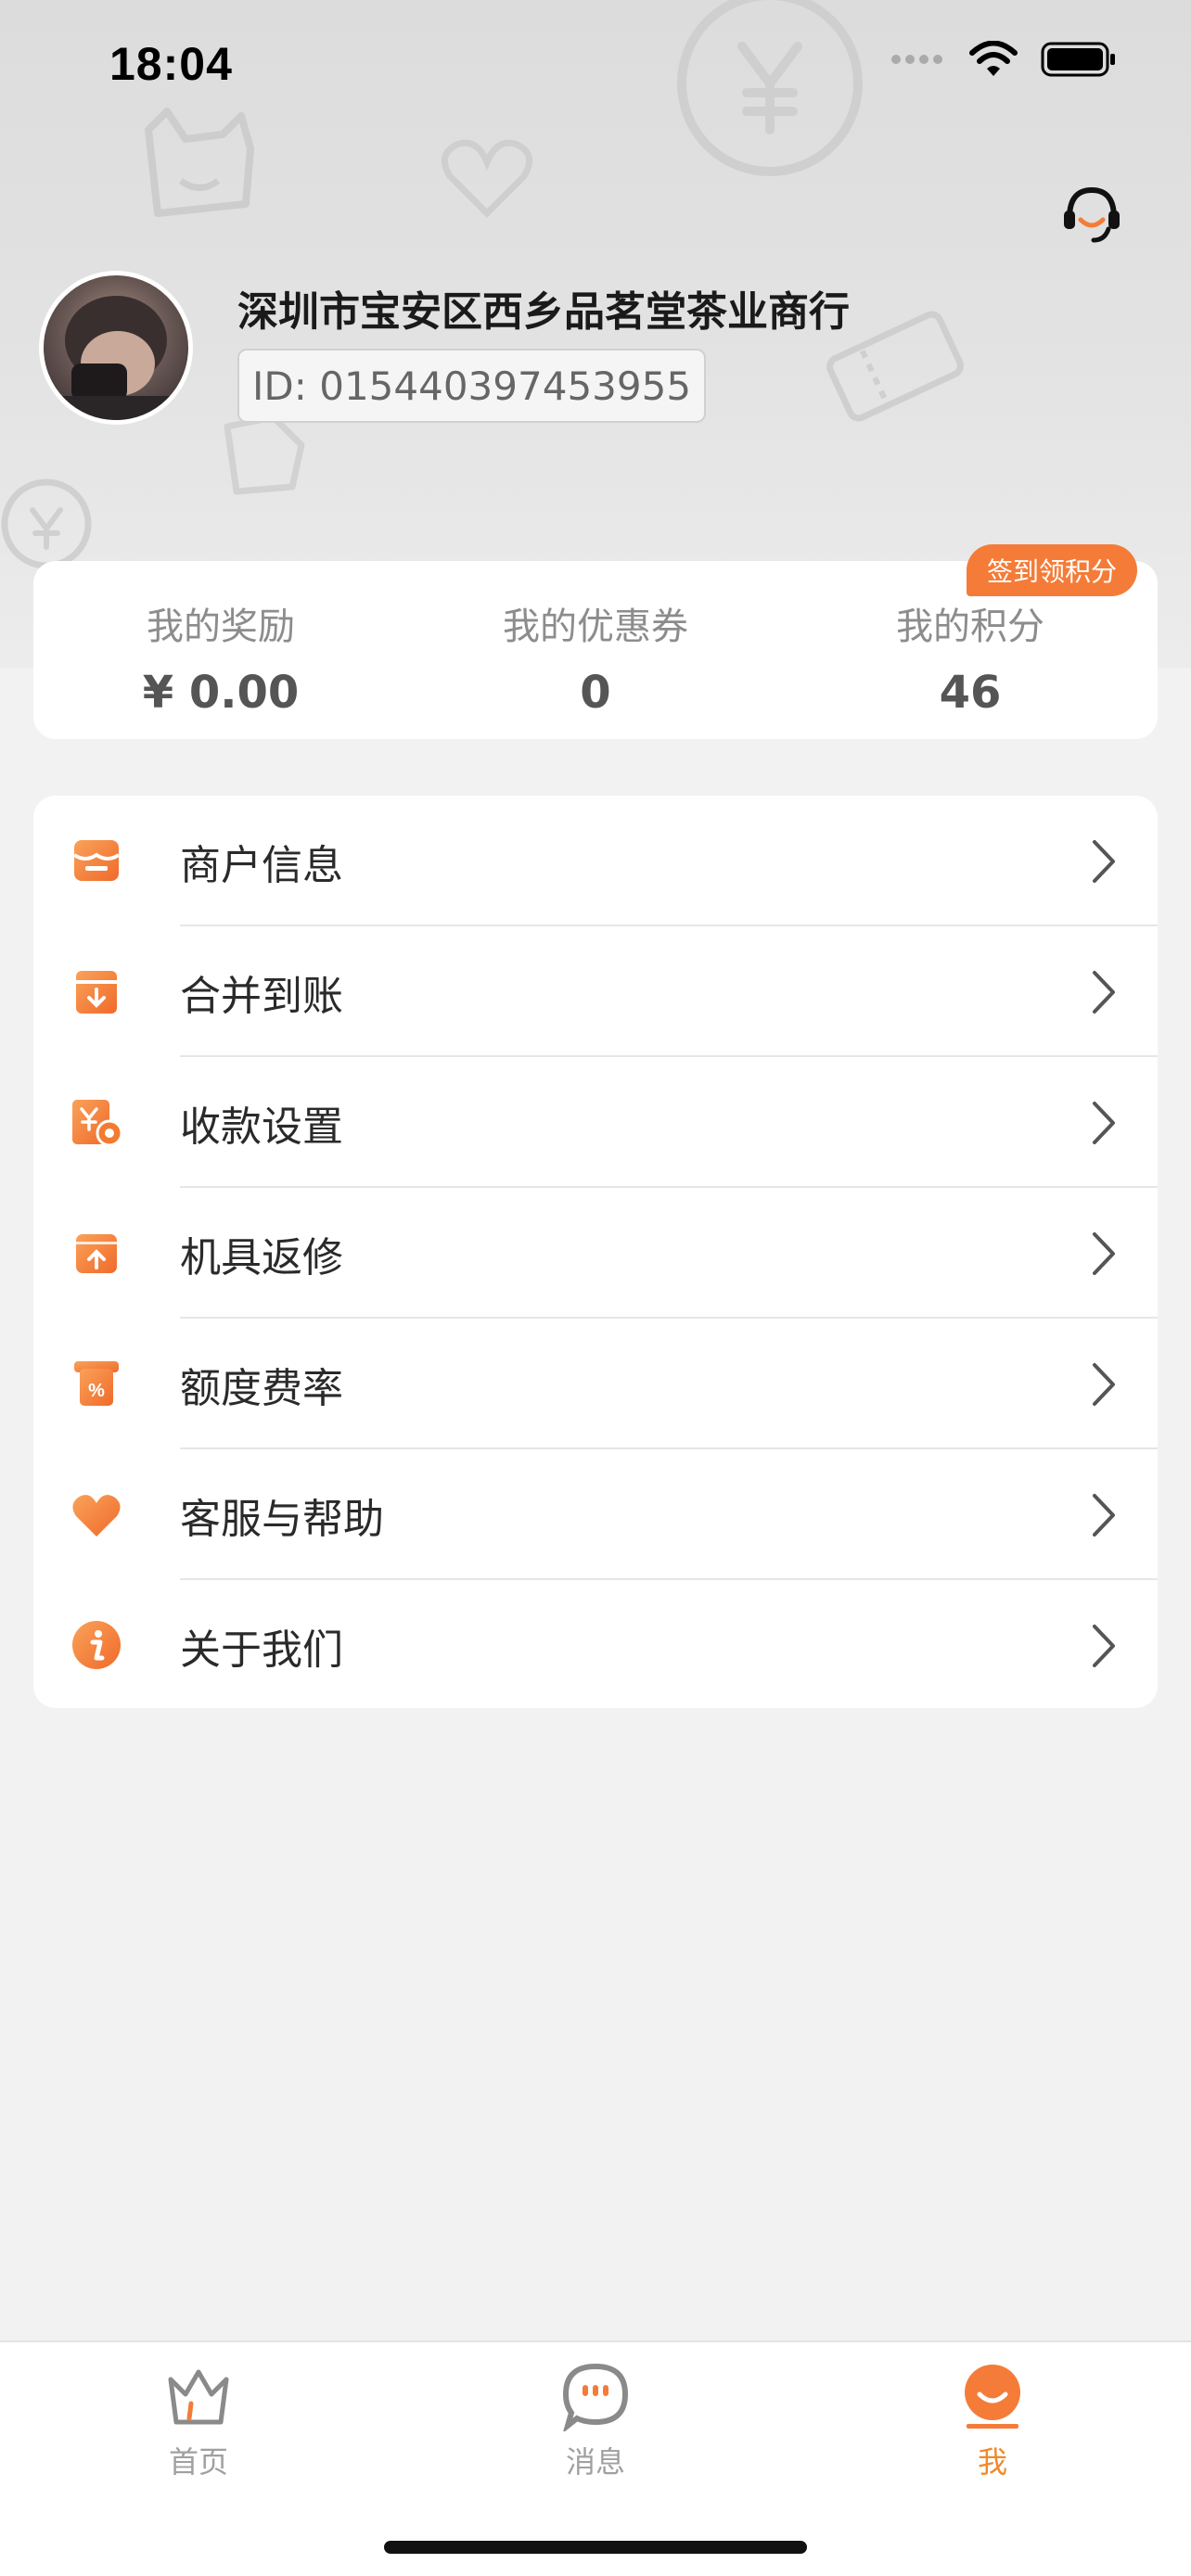 Image resolution: width=1191 pixels, height=2576 pixels. What do you see at coordinates (595, 1514) in the screenshot?
I see `menu-item-service-help: 客服与帮助` at bounding box center [595, 1514].